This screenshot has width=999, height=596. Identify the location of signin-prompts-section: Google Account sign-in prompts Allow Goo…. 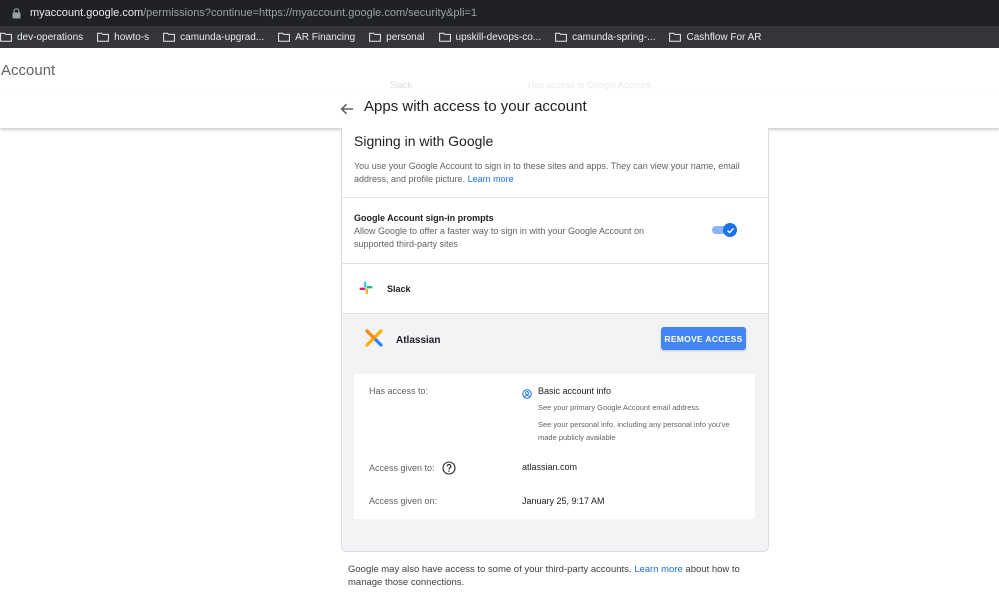
(555, 231).